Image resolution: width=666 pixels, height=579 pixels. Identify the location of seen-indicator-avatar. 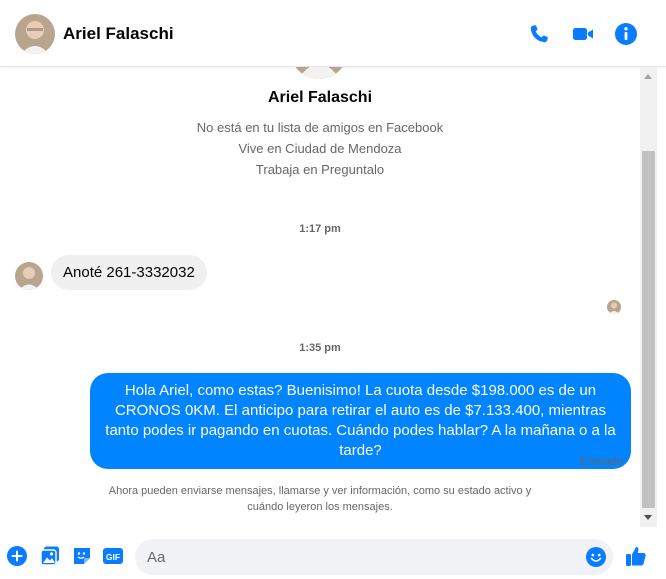
(614, 307).